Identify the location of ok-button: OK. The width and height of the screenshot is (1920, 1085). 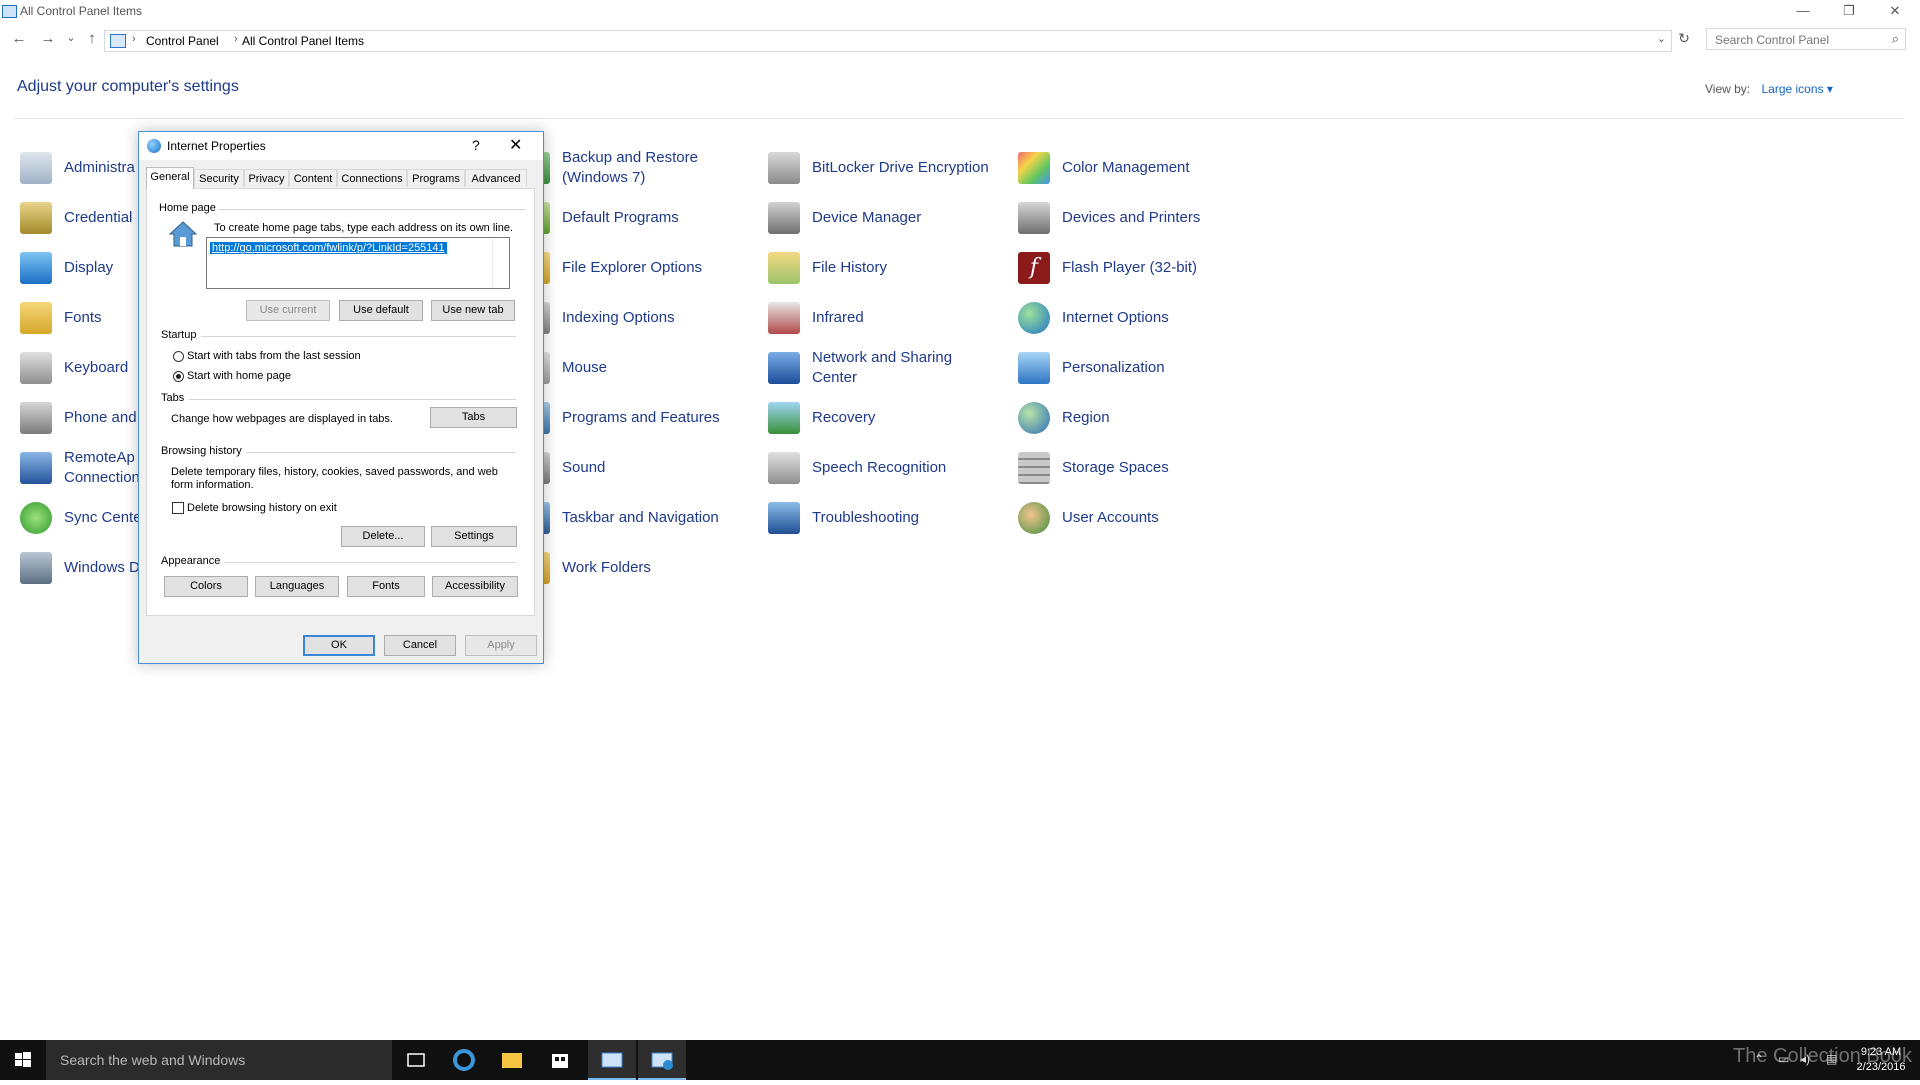
(339, 645).